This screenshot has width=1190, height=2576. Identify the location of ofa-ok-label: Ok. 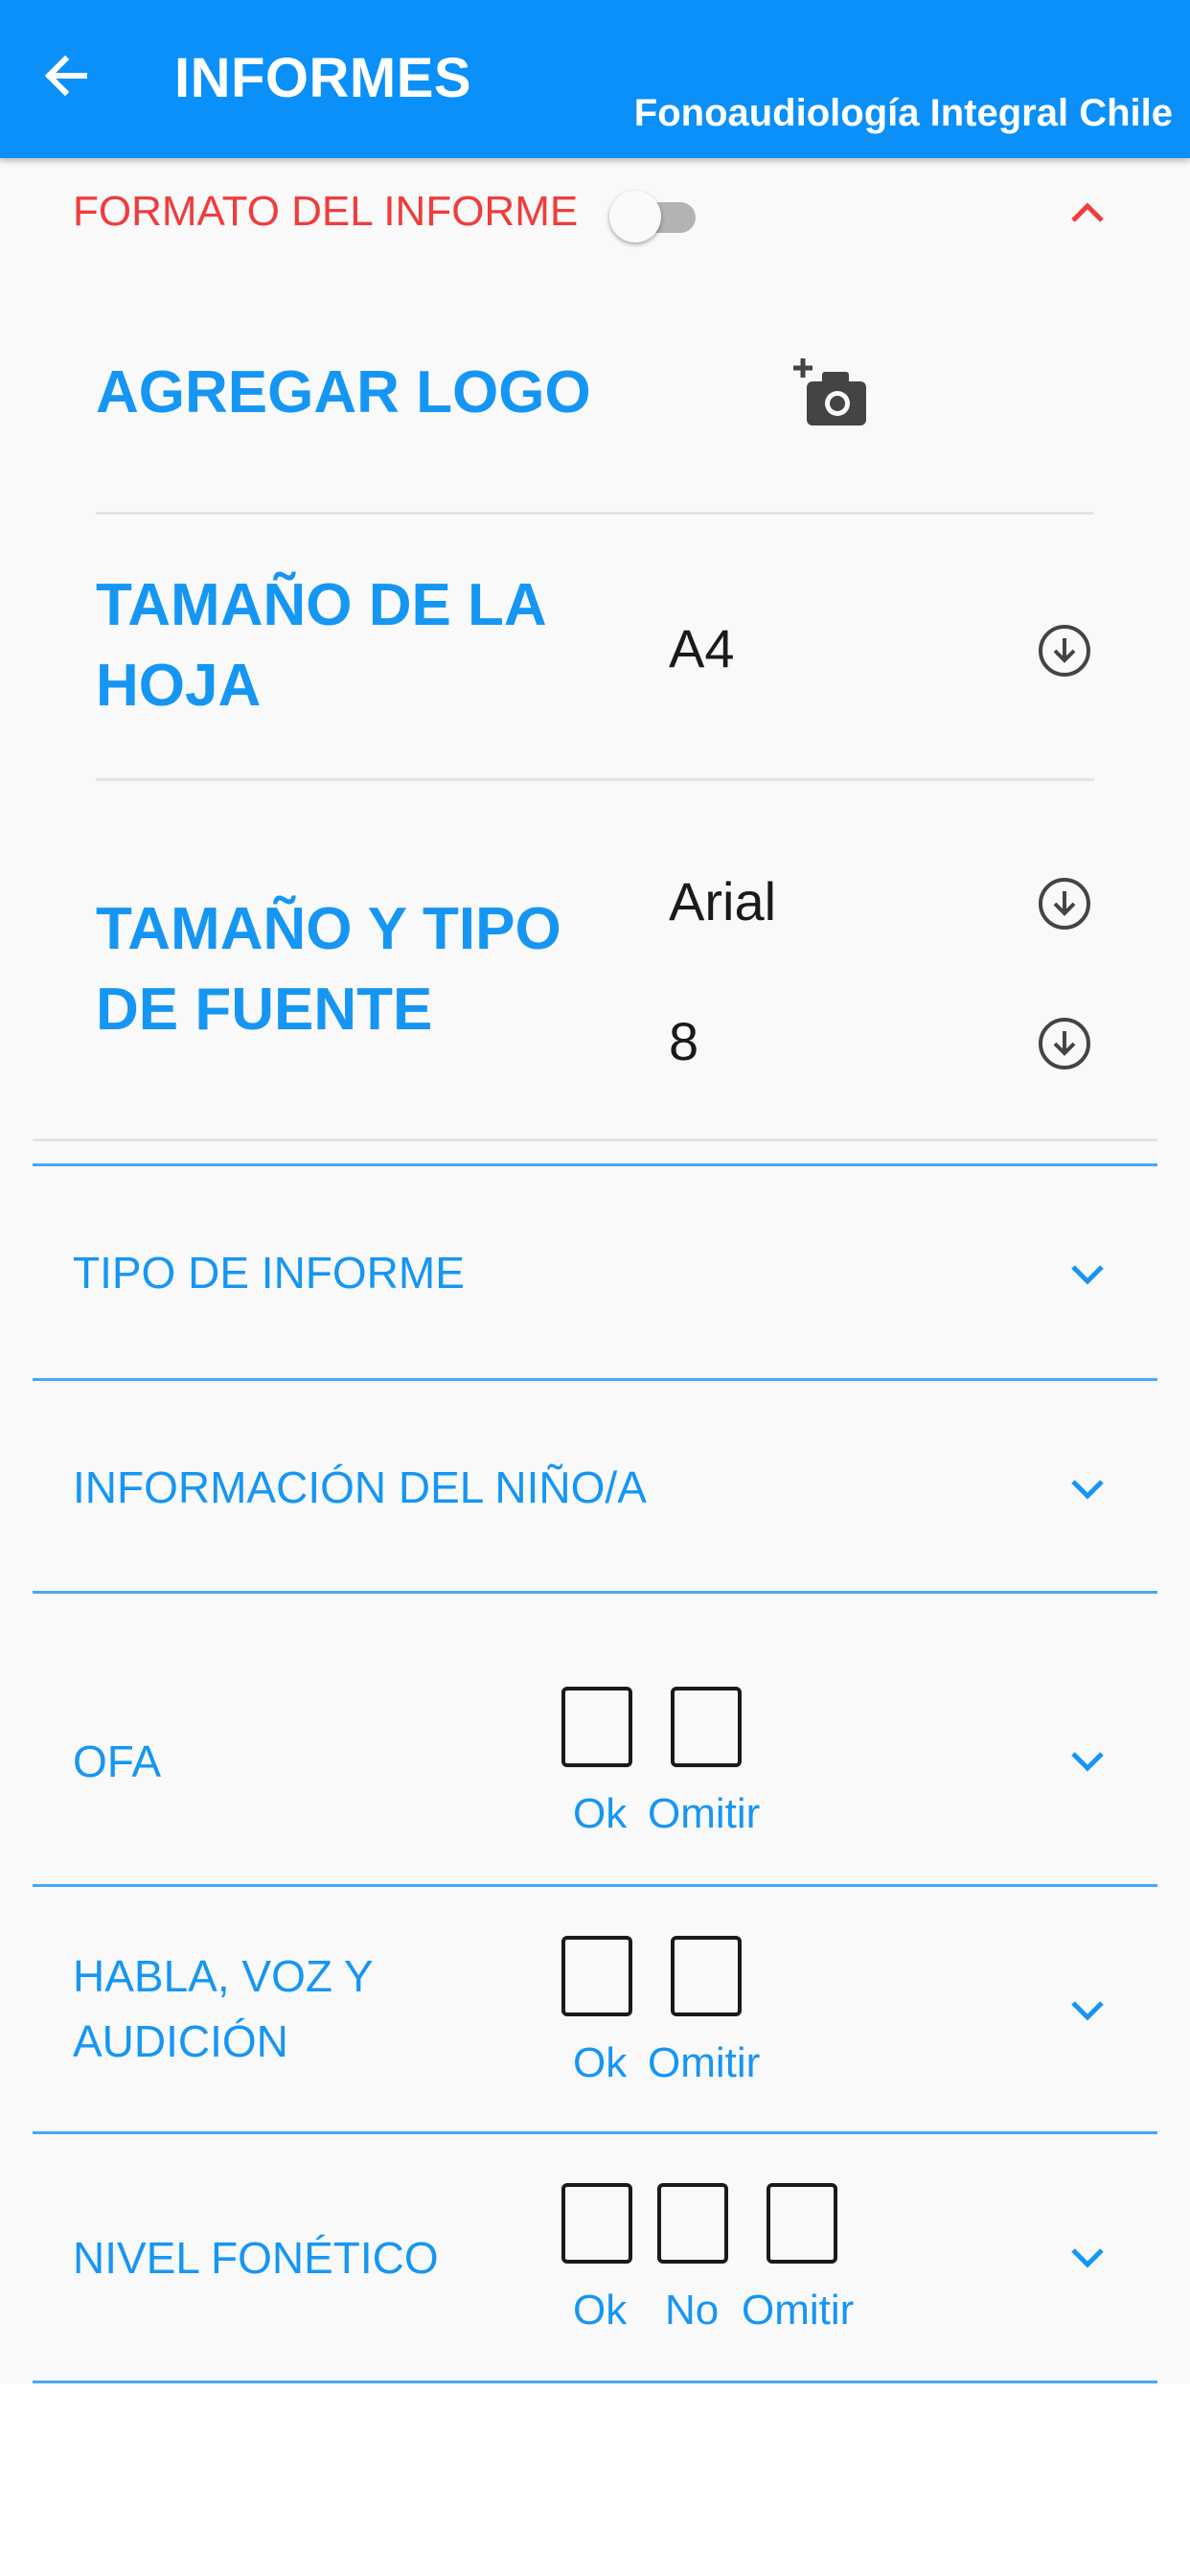
(601, 1813).